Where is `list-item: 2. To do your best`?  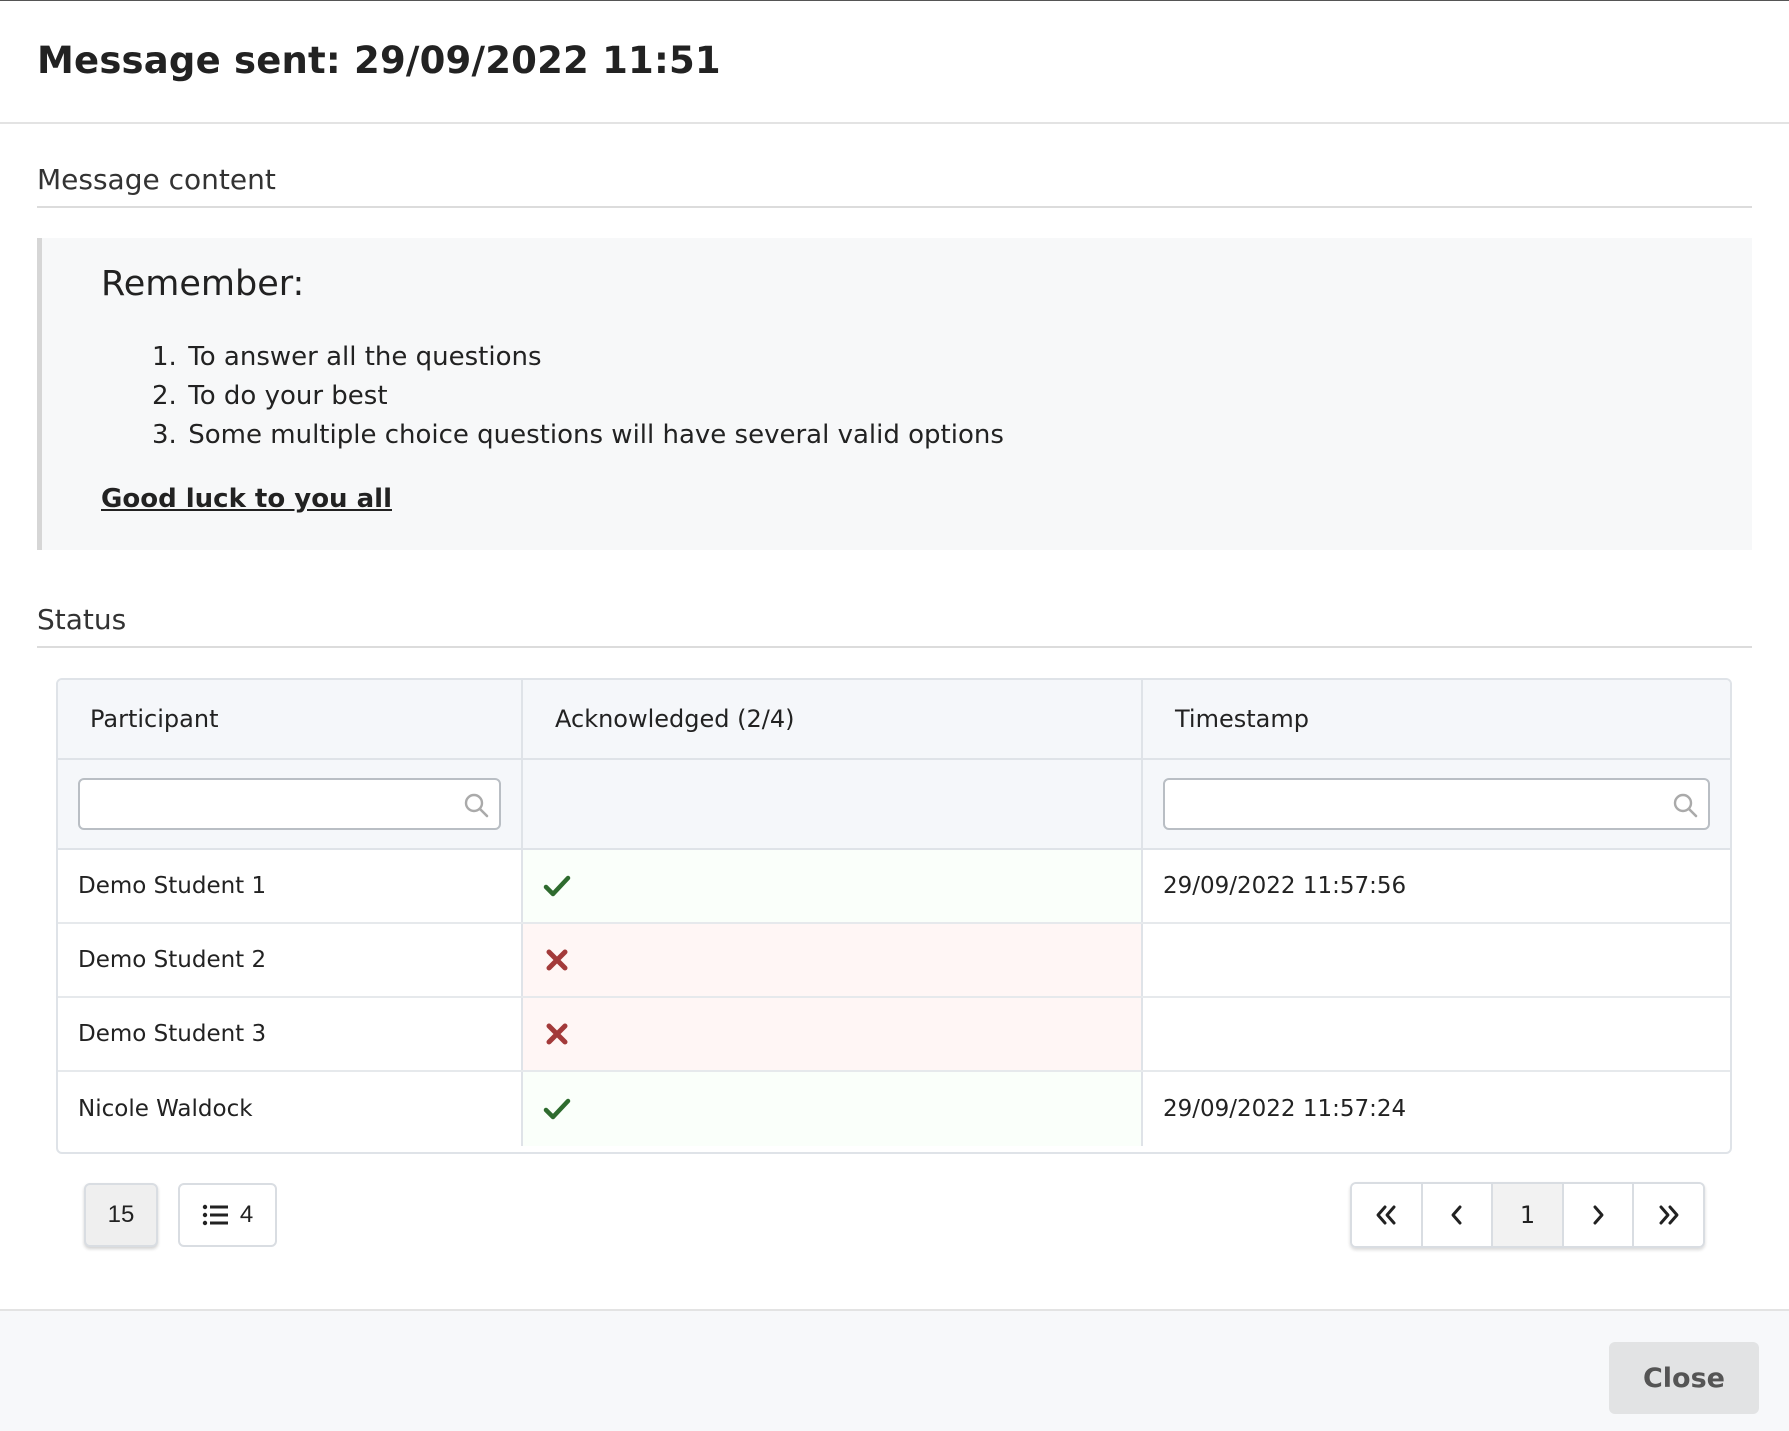 list-item: 2. To do your best is located at coordinates (578, 396).